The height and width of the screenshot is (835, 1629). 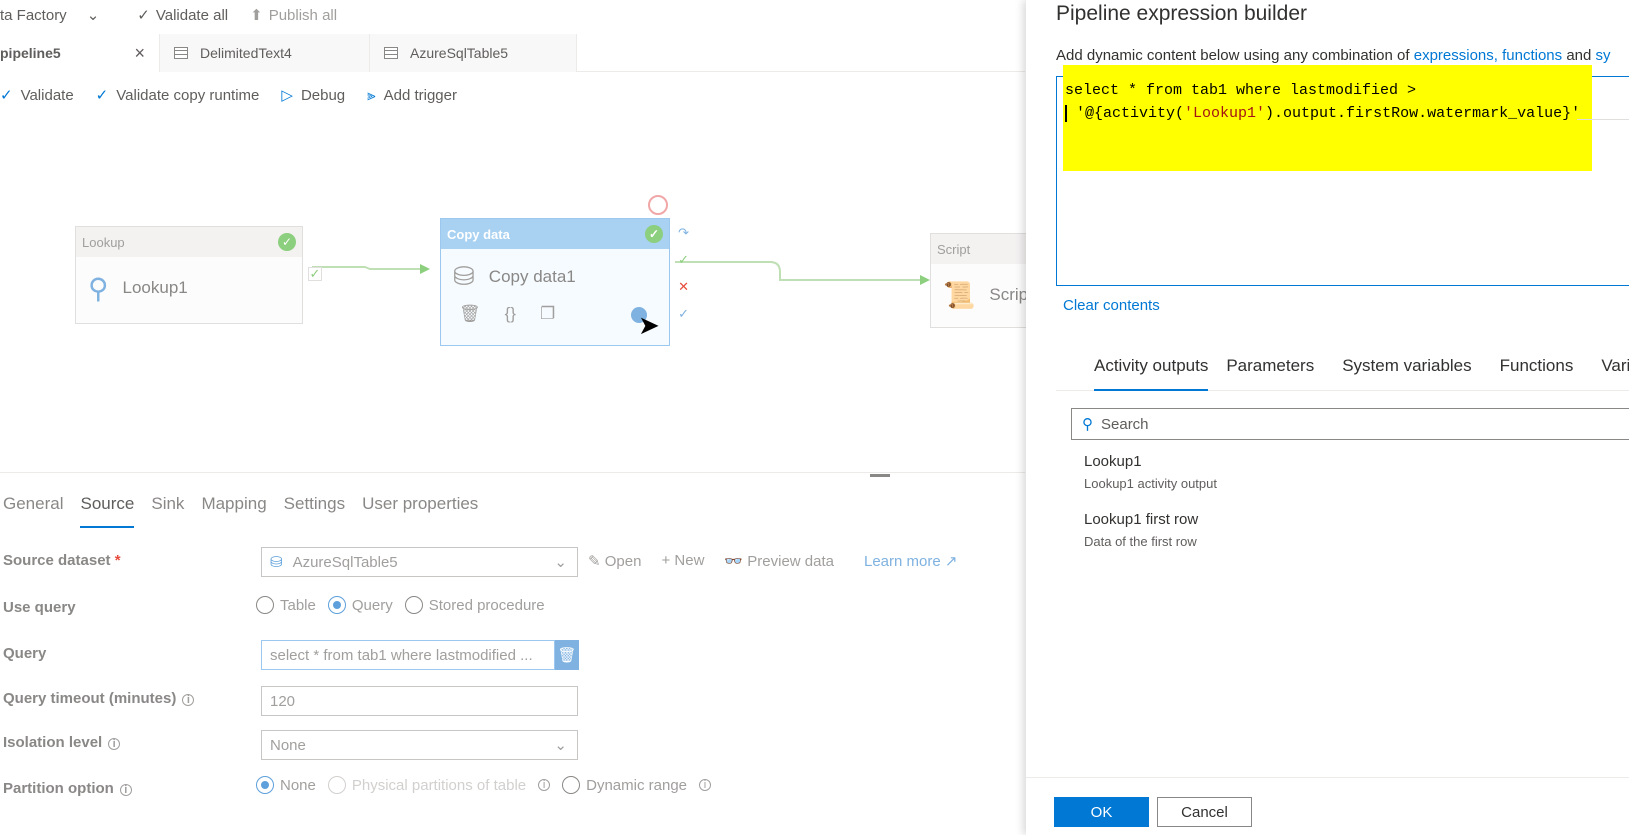 I want to click on query-timeout-value: 120, so click(x=283, y=701).